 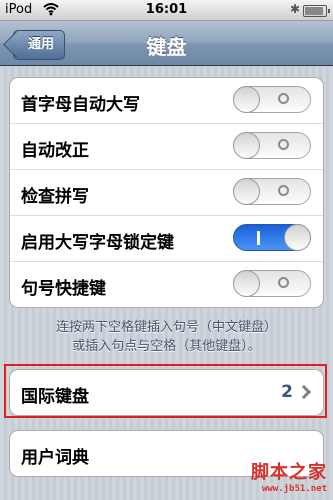 What do you see at coordinates (165, 391) in the screenshot?
I see `highlight-box` at bounding box center [165, 391].